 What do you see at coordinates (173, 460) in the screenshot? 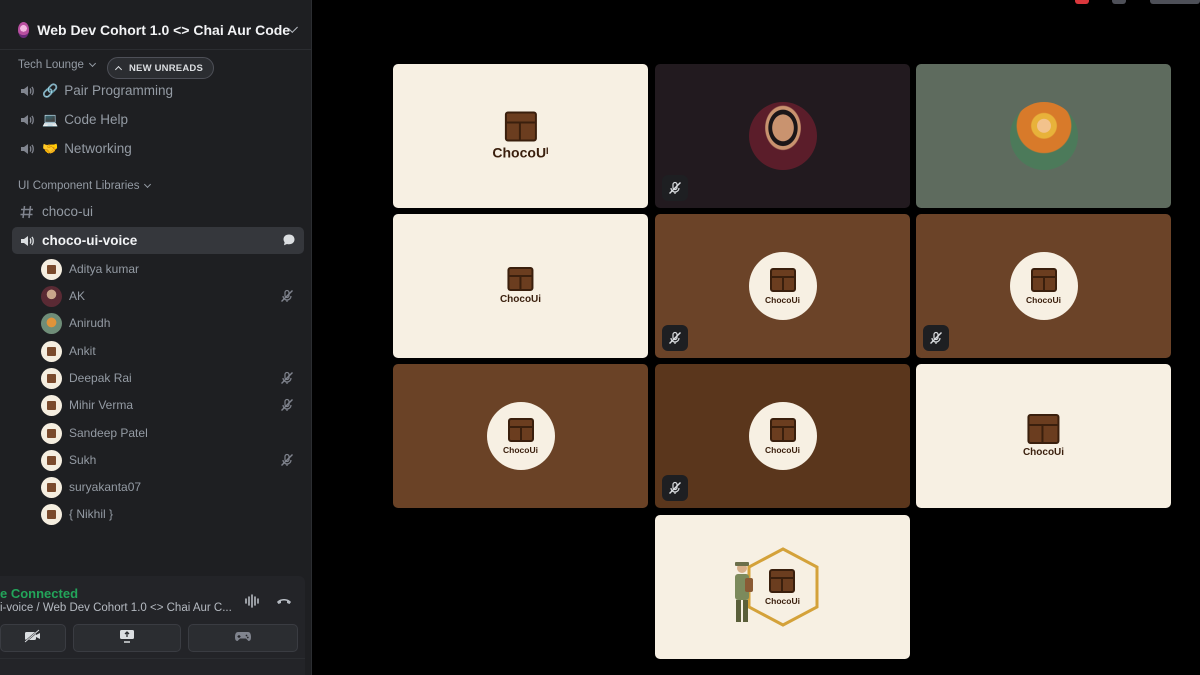
I see `voice-member: Sukh` at bounding box center [173, 460].